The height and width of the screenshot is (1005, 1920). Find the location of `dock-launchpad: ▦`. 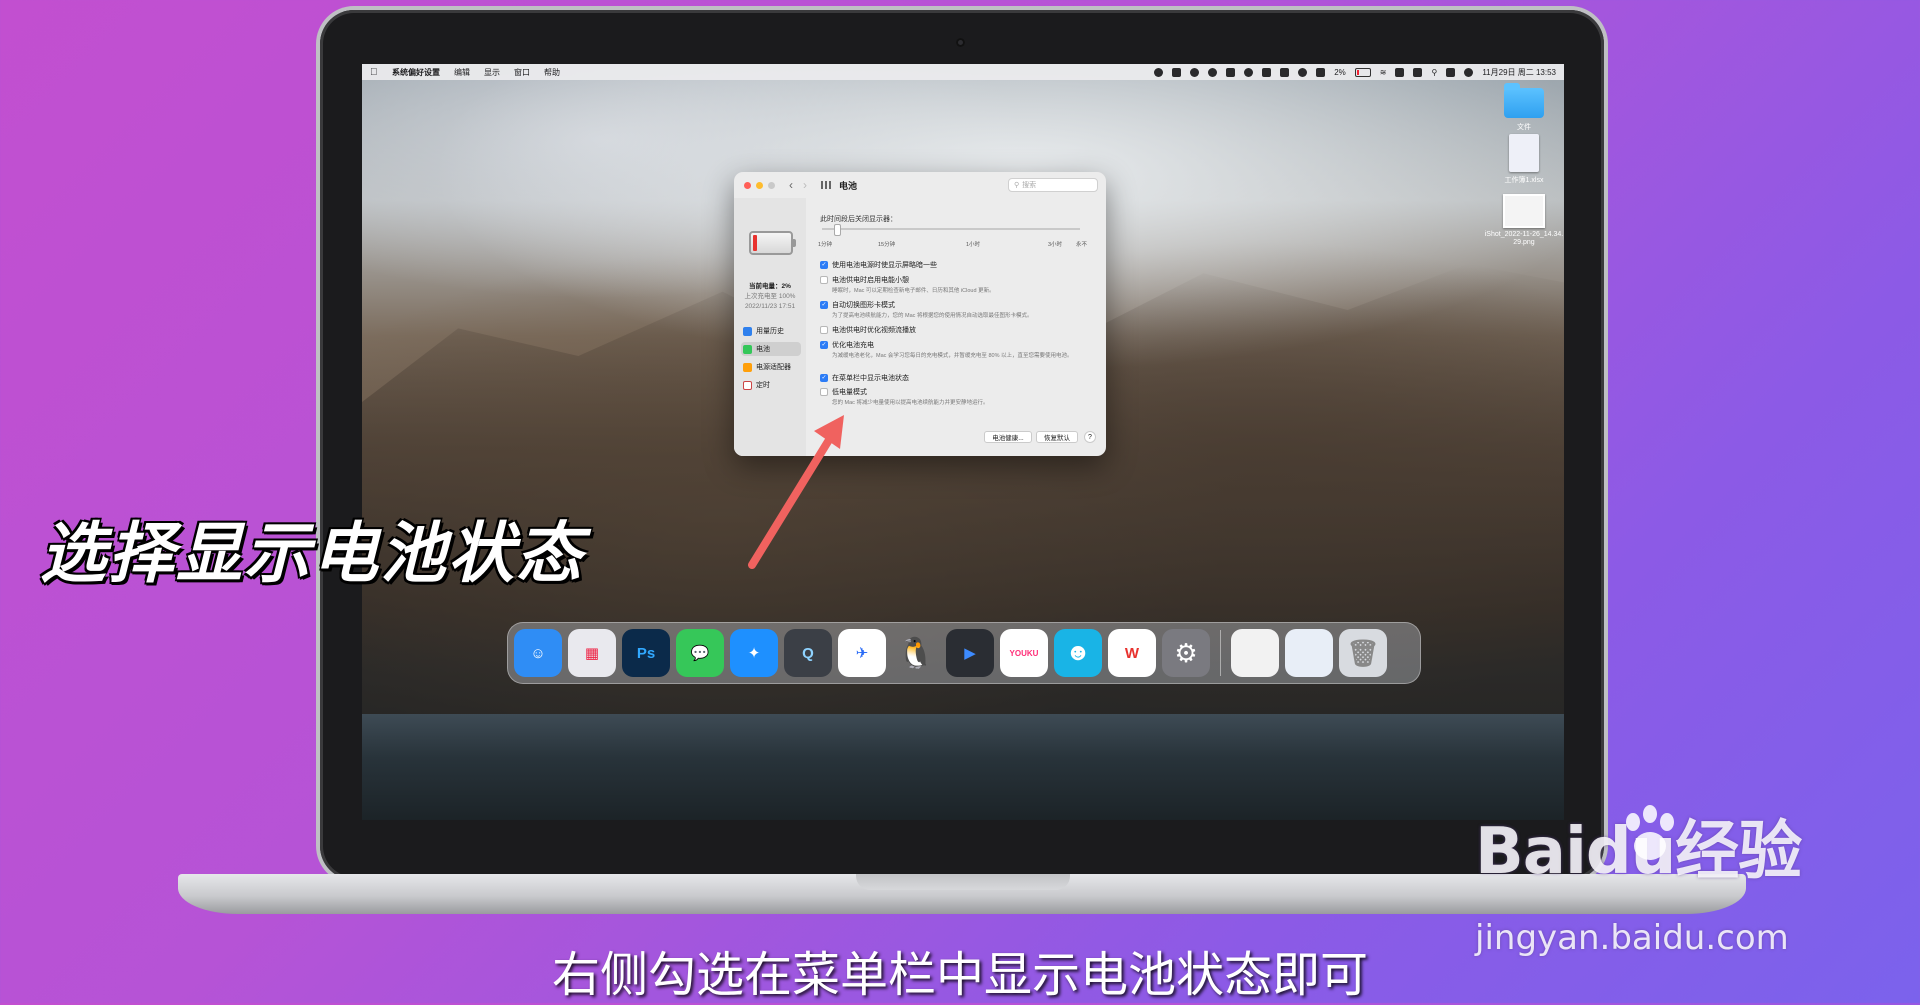

dock-launchpad: ▦ is located at coordinates (592, 653).